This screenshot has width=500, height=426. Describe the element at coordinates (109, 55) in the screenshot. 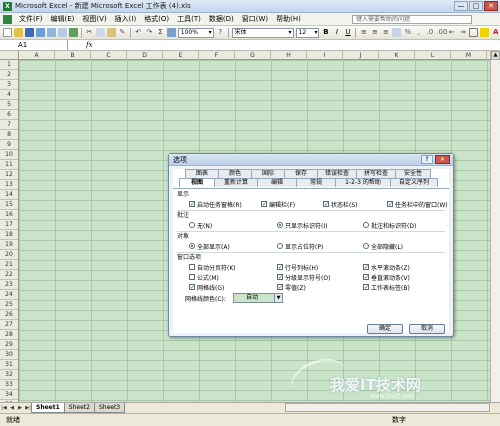

I see `column-header: C` at that location.